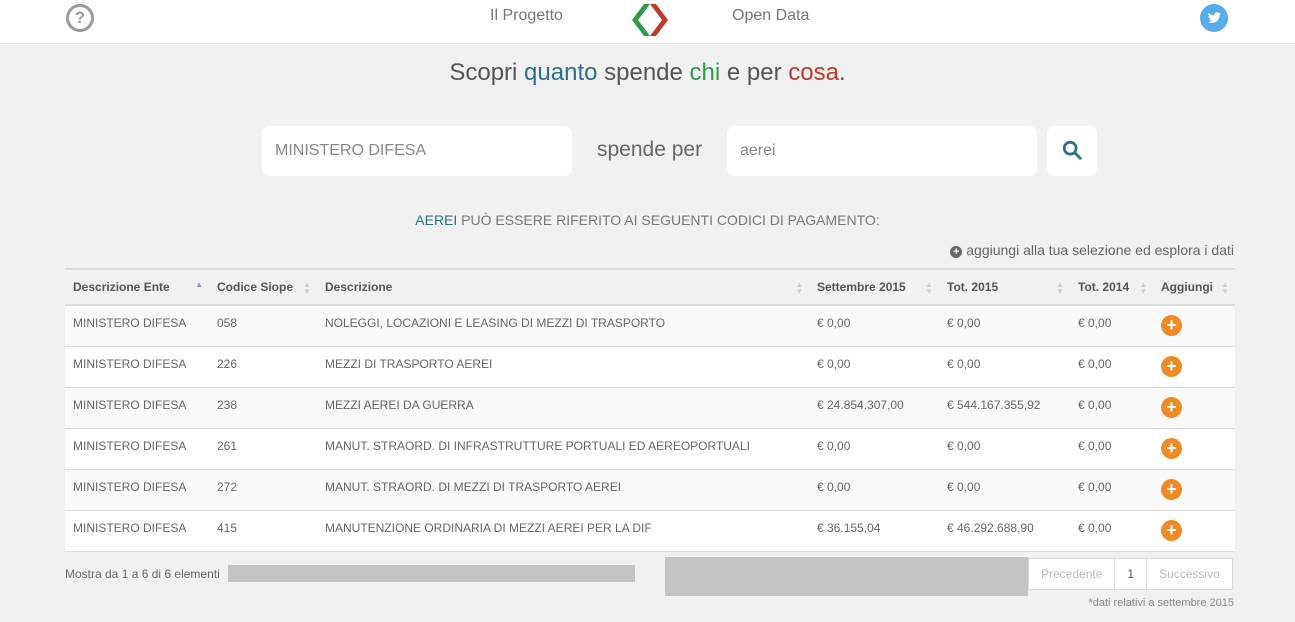 This screenshot has width=1295, height=622. What do you see at coordinates (227, 486) in the screenshot?
I see `cell-codice: 272` at bounding box center [227, 486].